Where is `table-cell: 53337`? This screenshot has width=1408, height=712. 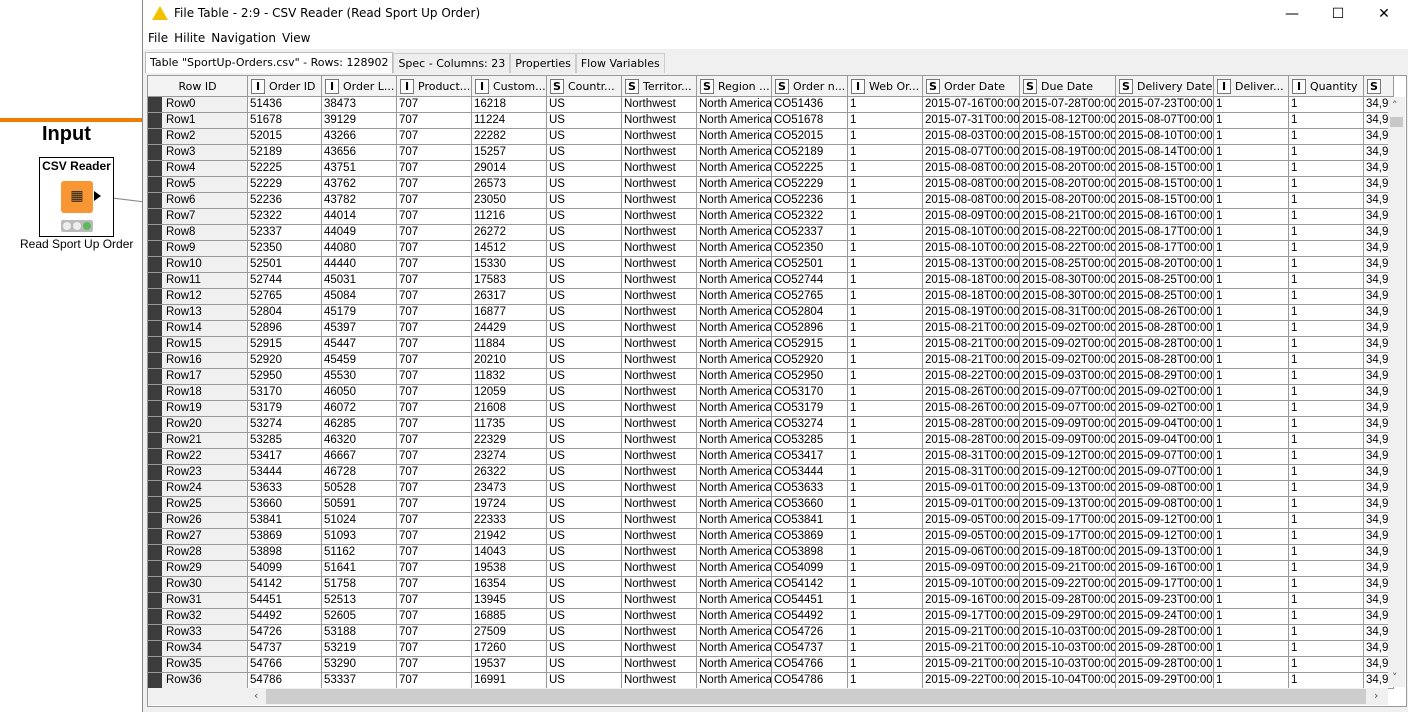 table-cell: 53337 is located at coordinates (359, 681).